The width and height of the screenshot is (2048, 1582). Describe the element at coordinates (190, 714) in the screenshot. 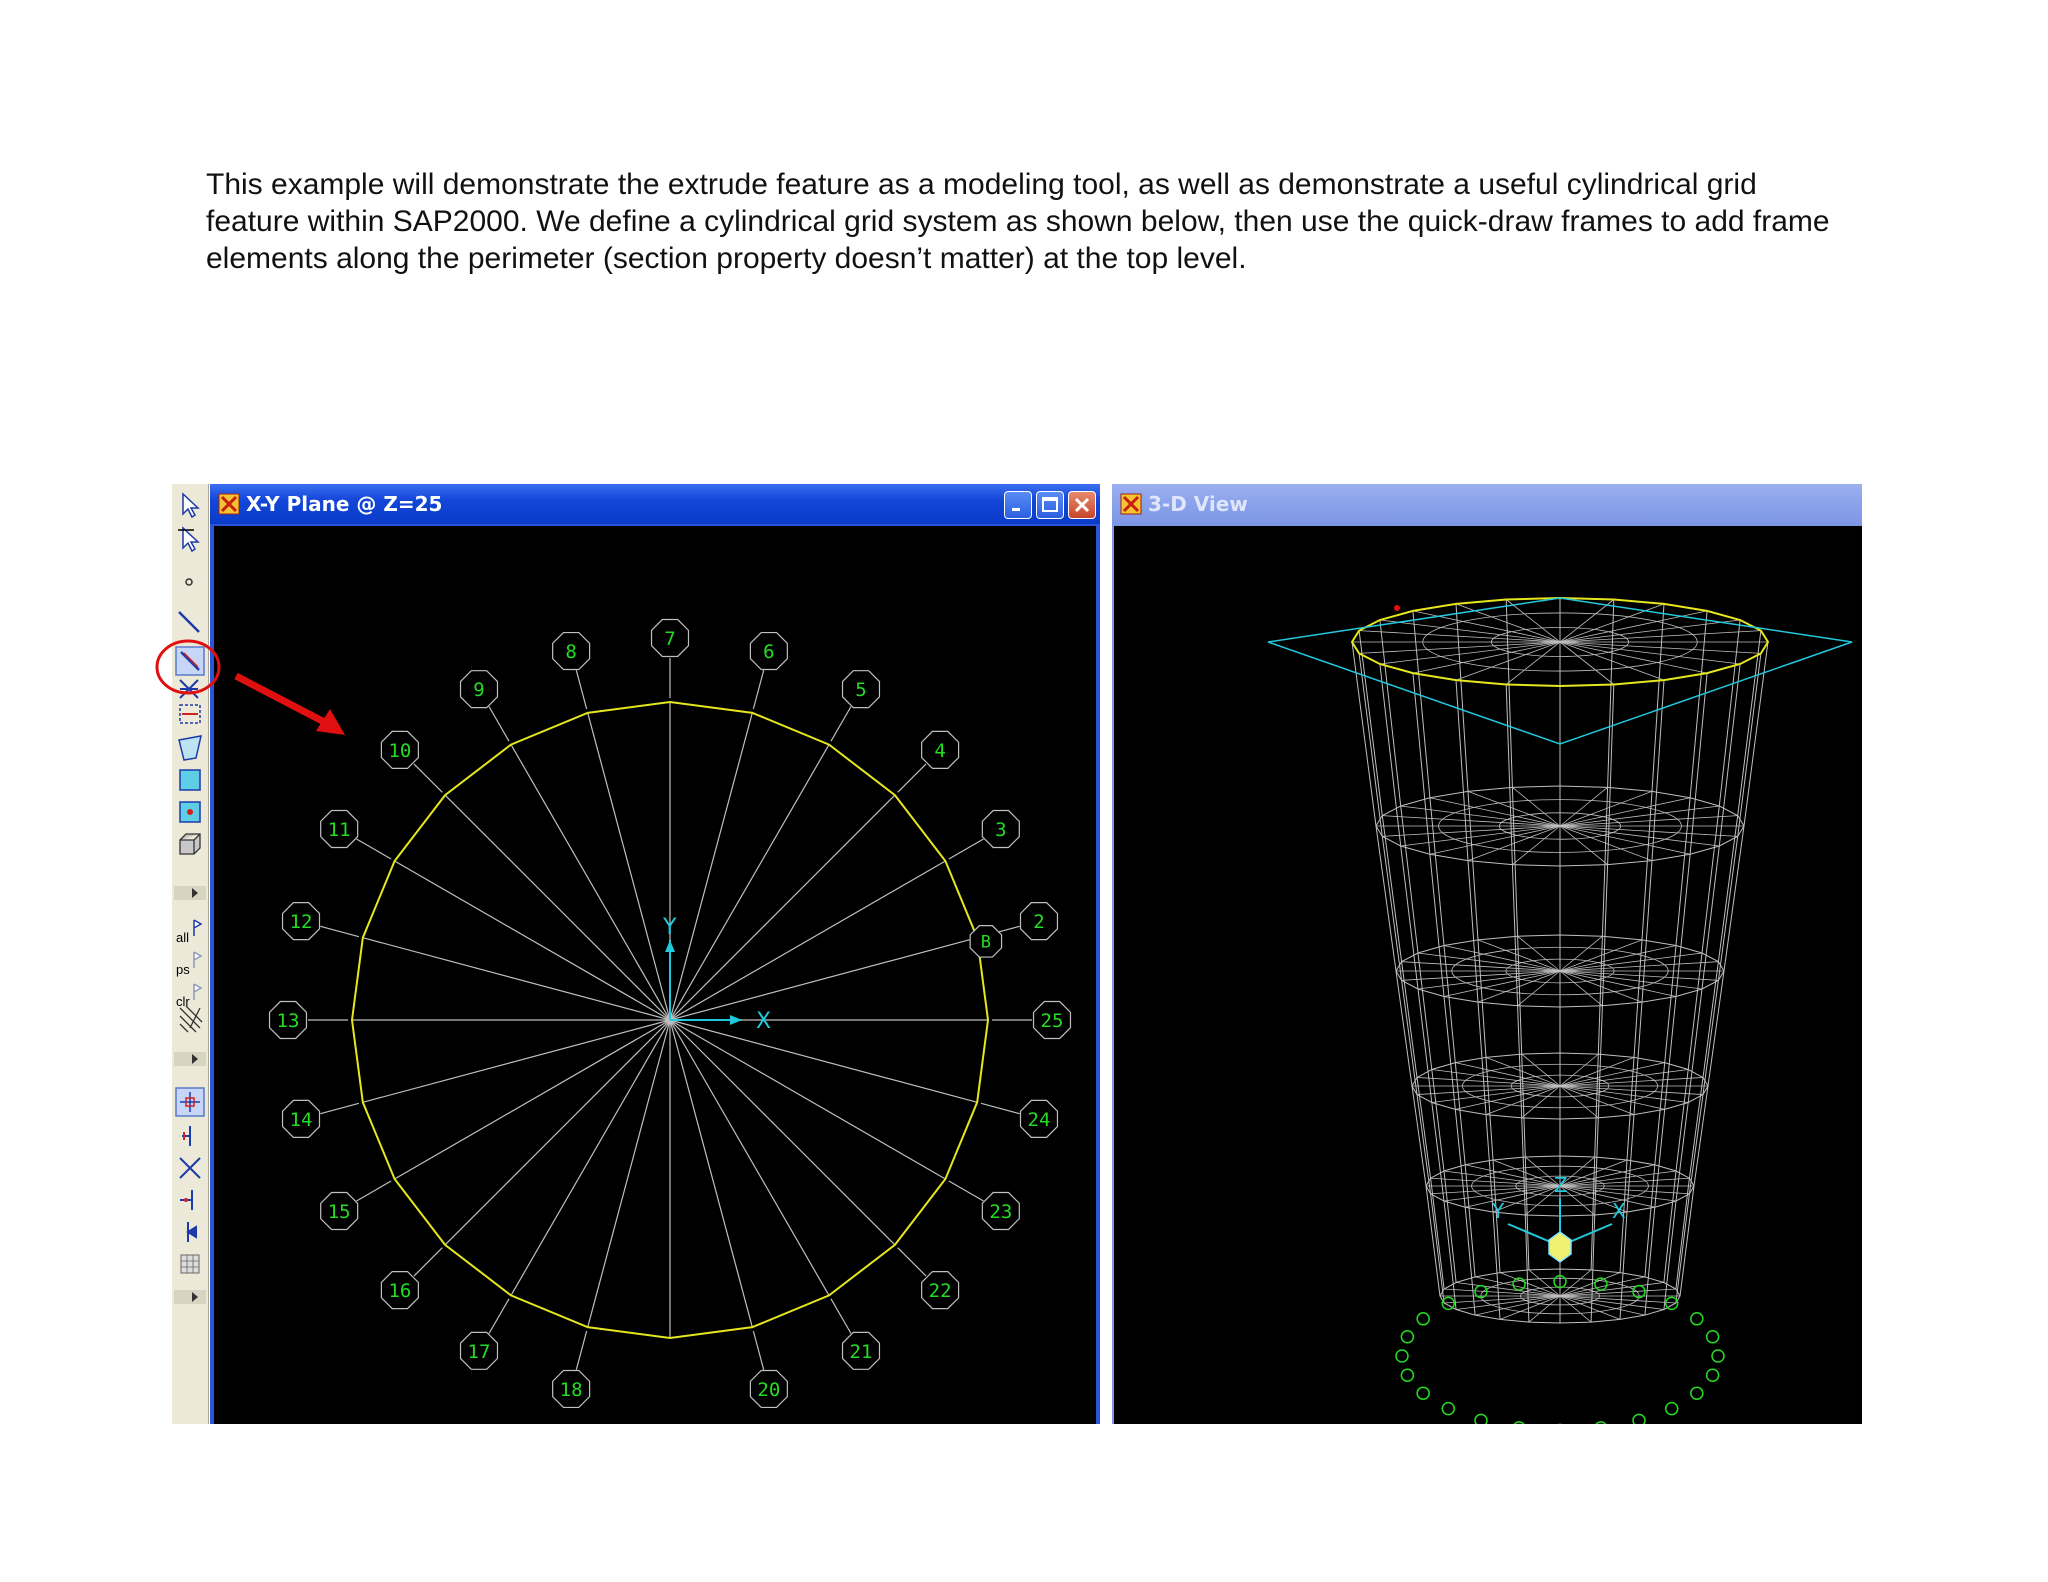

I see `quick-draw-secondary-icon` at that location.